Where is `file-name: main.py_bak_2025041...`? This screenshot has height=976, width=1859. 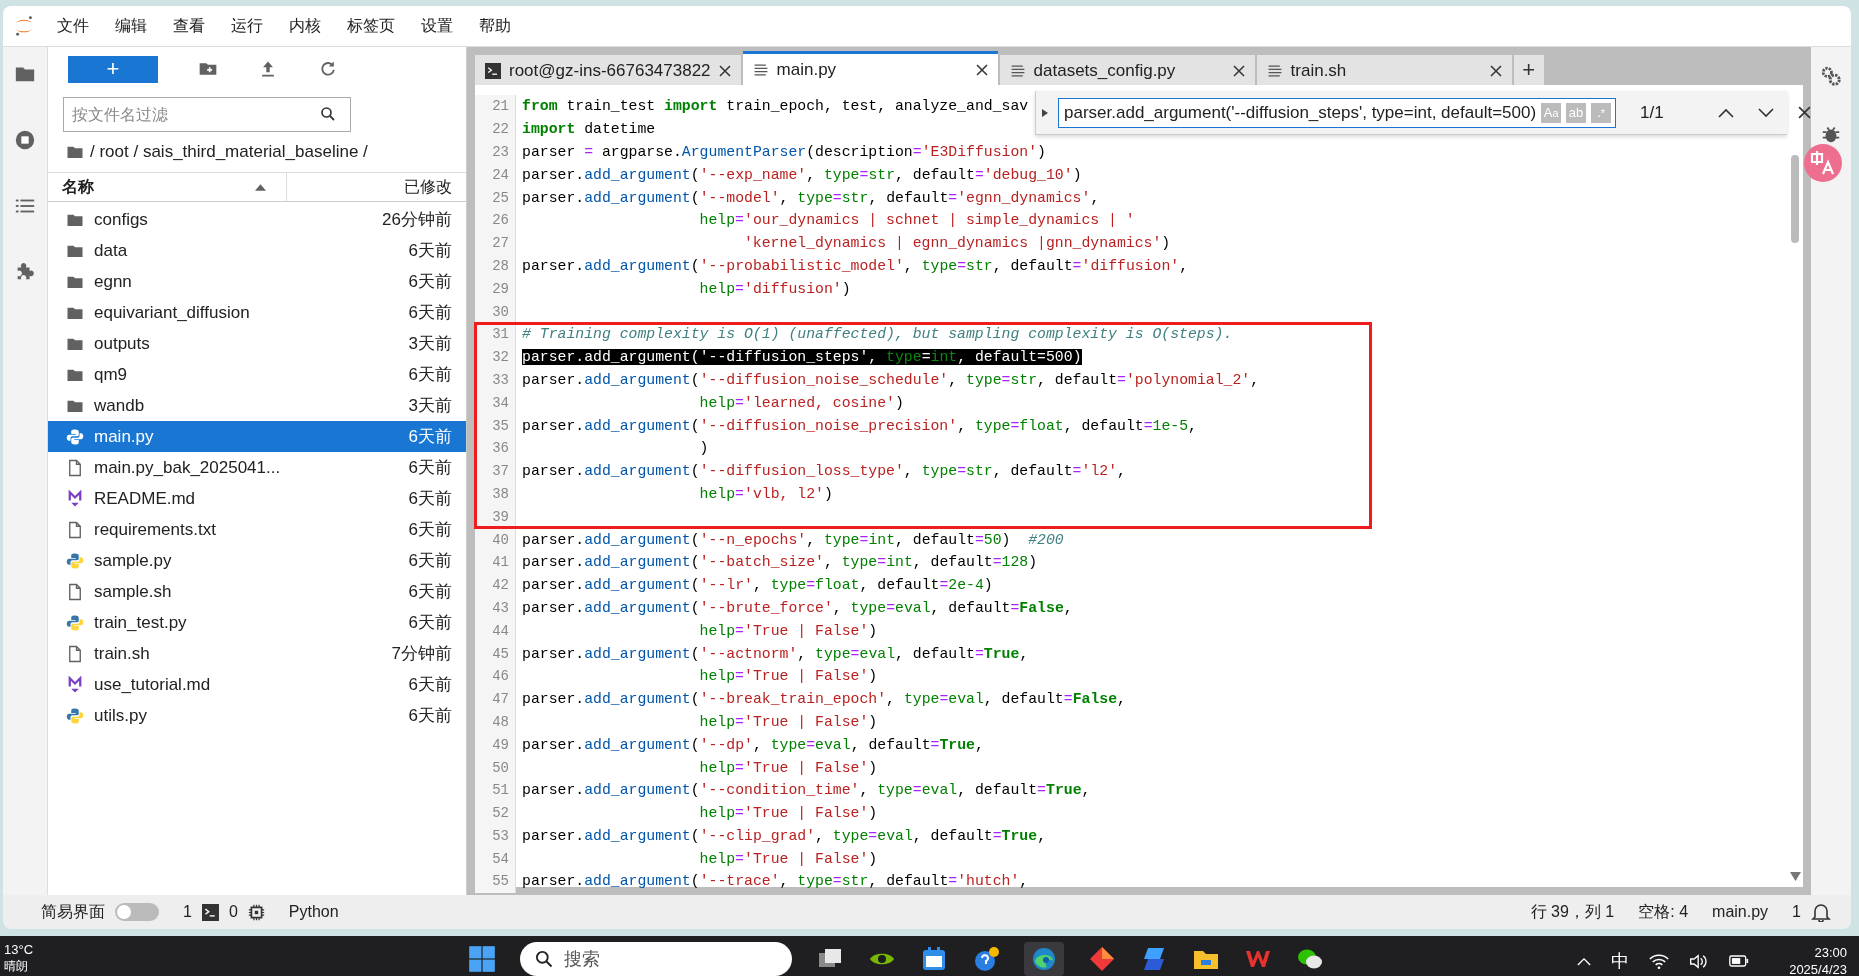 file-name: main.py_bak_2025041... is located at coordinates (188, 467).